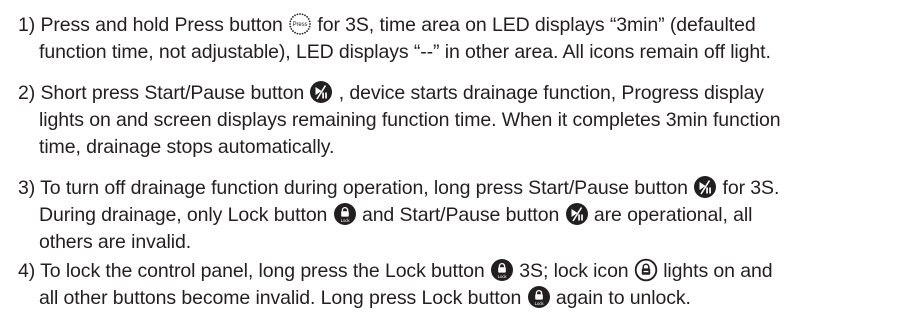  Describe the element at coordinates (646, 270) in the screenshot. I see `lock-outline-icon` at that location.